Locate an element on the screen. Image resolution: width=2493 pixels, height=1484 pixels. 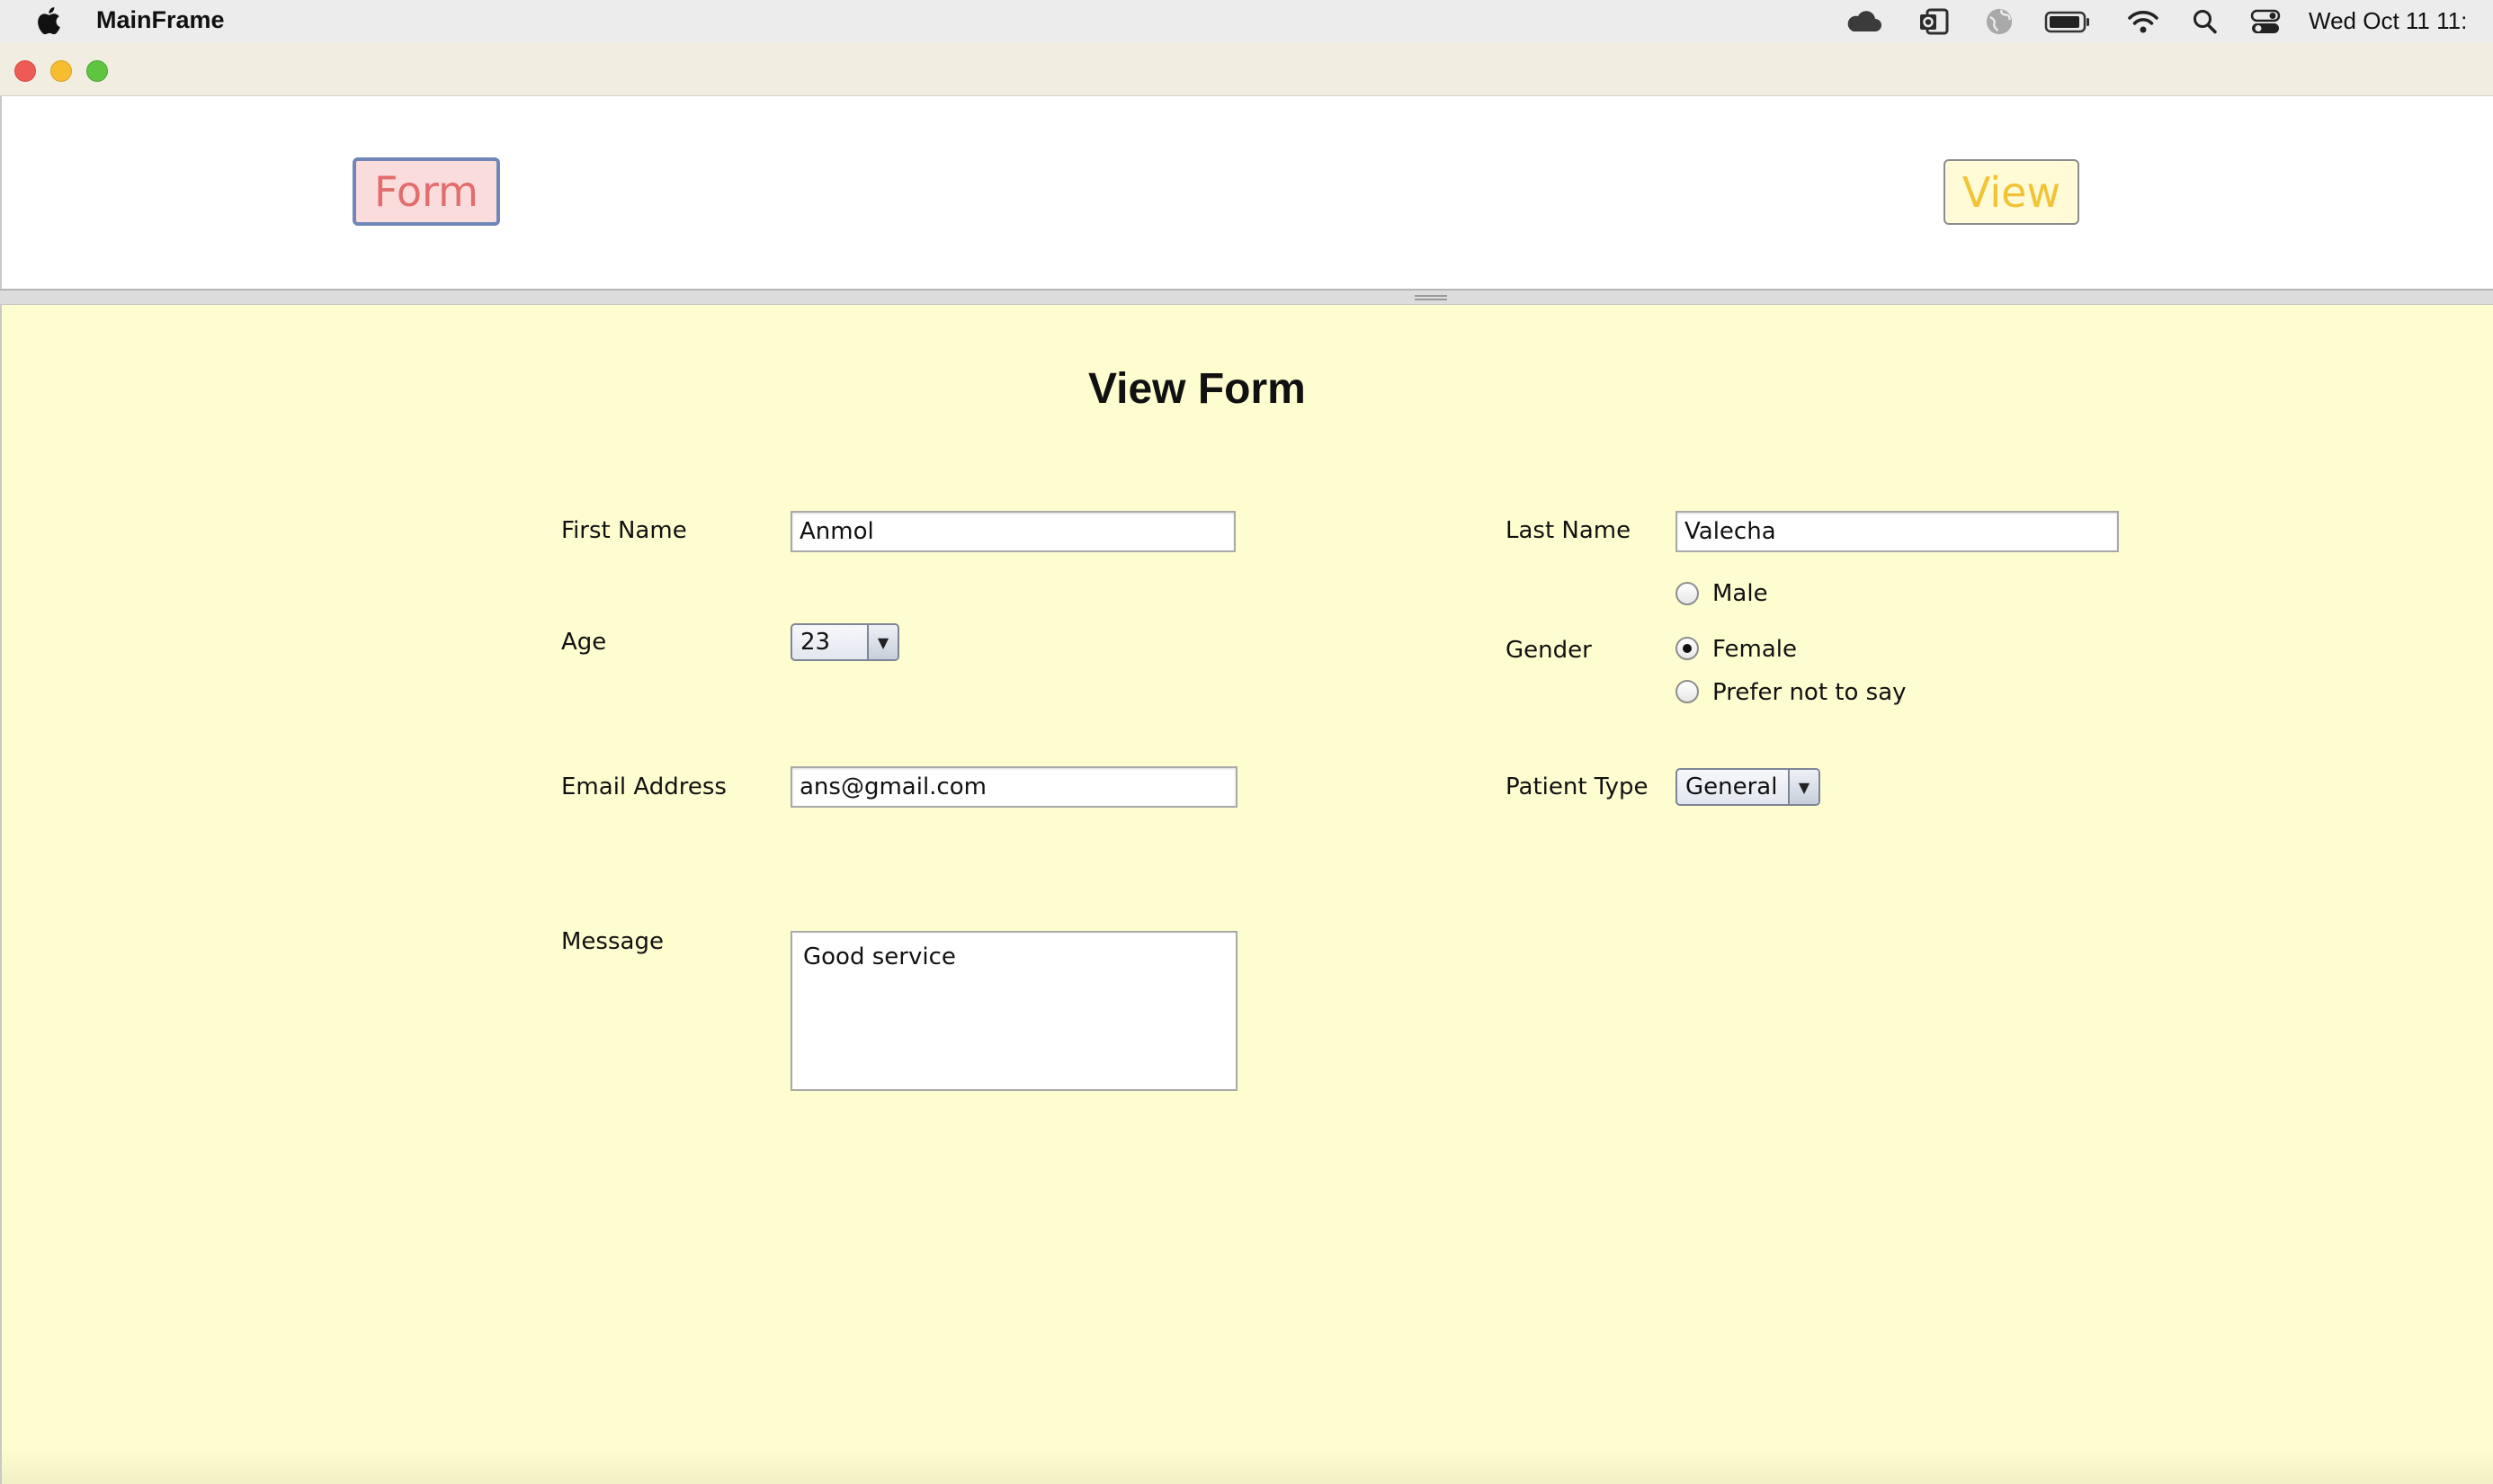
message-label: Message is located at coordinates (612, 941).